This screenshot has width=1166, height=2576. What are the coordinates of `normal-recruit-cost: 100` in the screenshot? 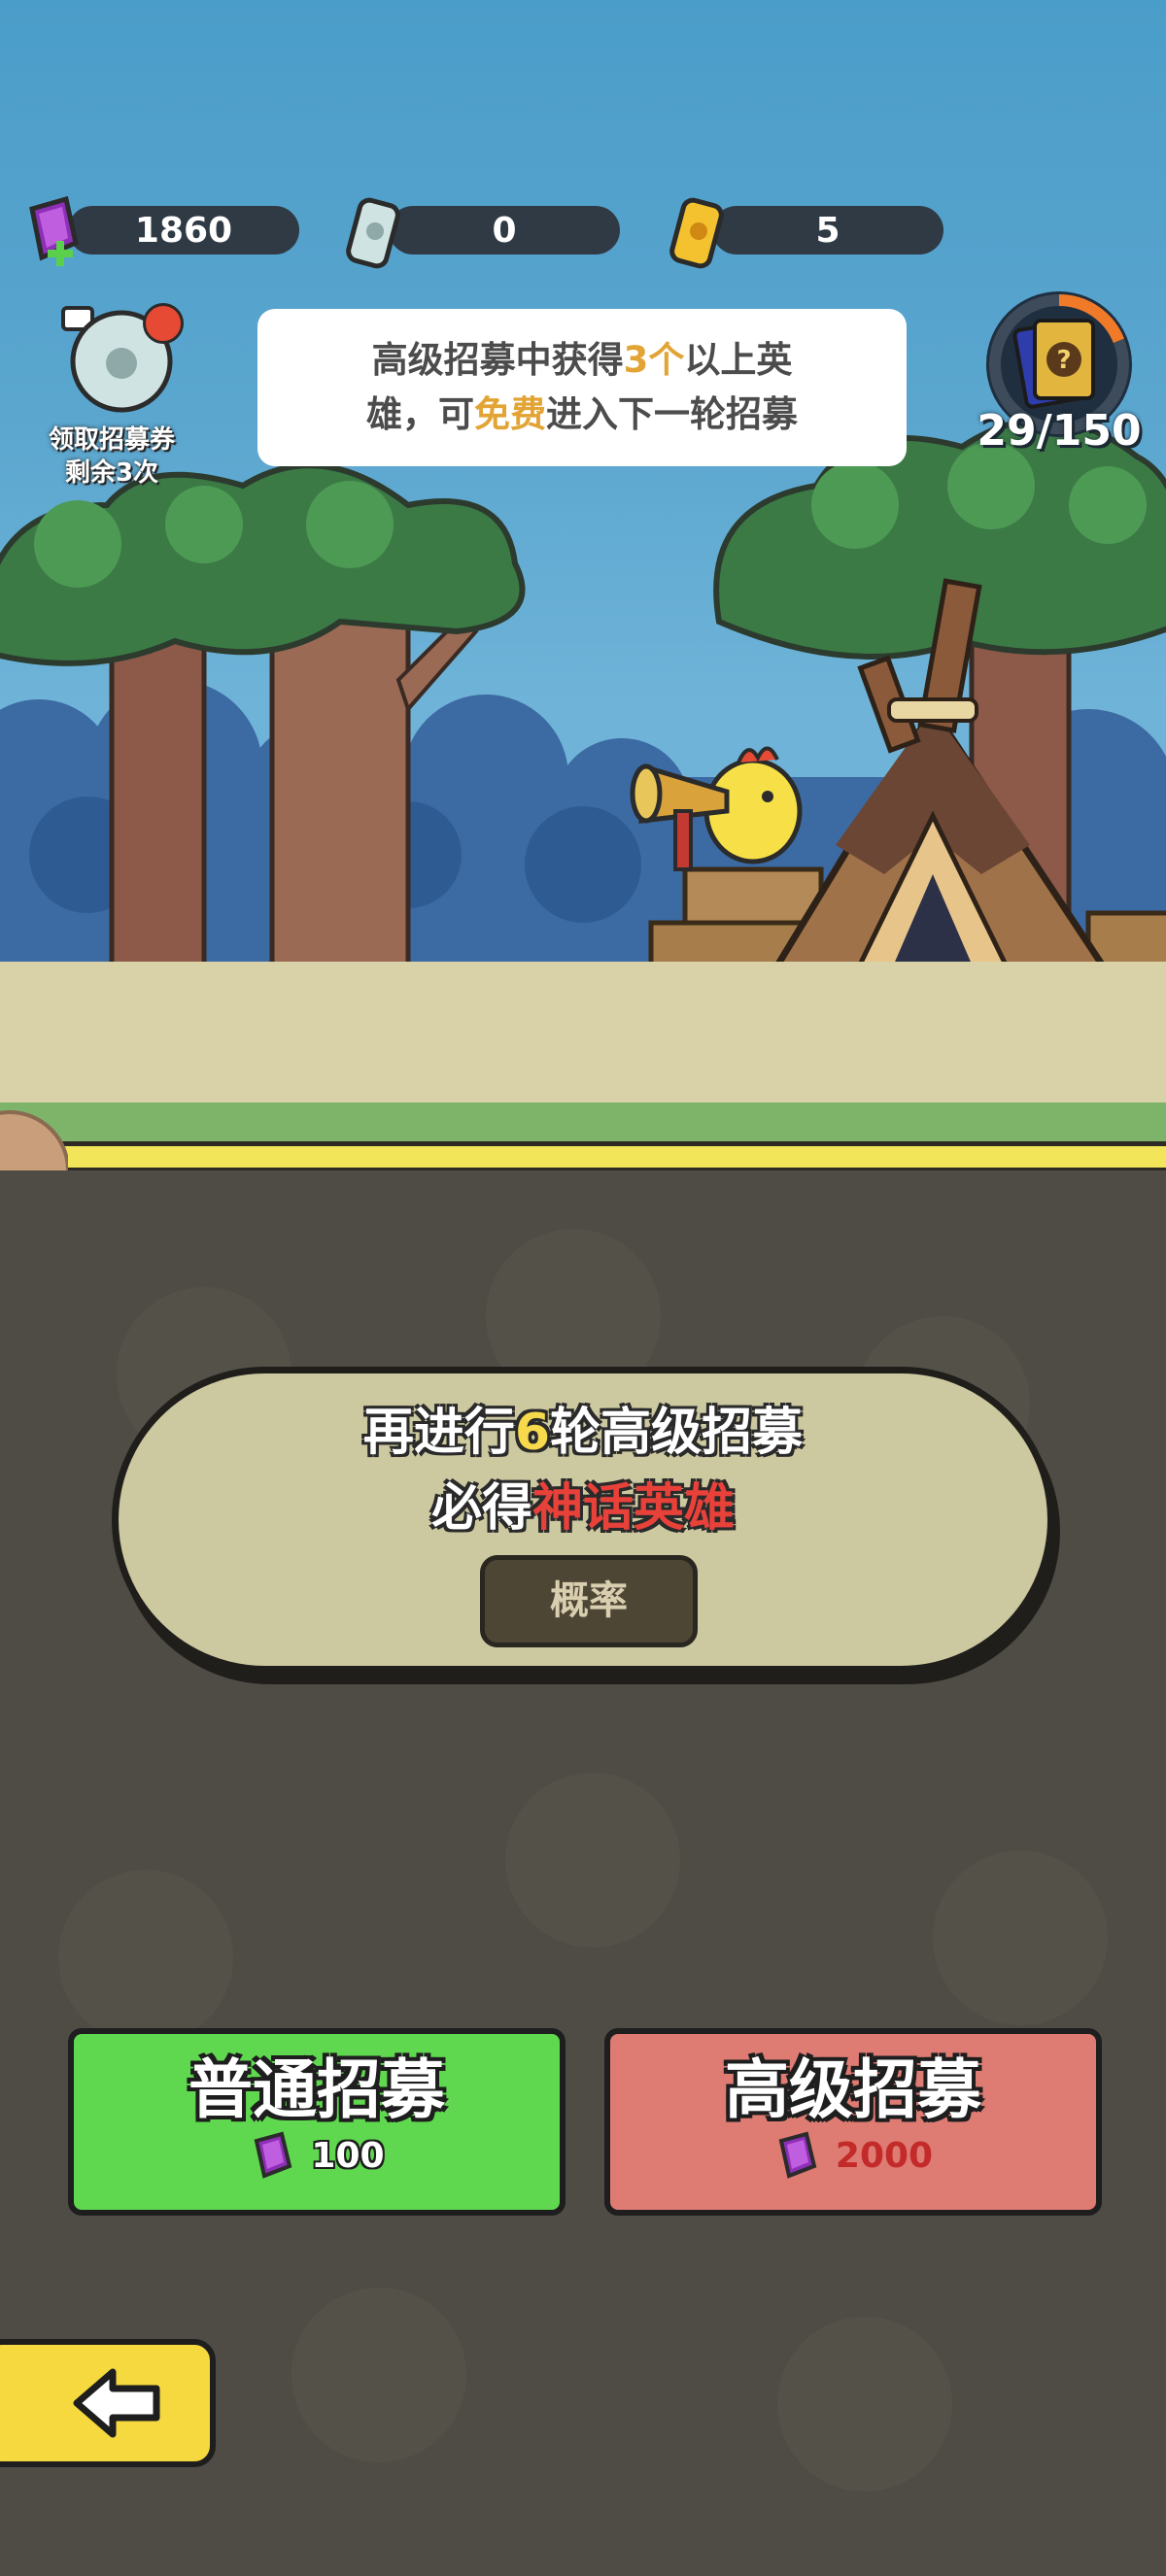 It's located at (317, 2155).